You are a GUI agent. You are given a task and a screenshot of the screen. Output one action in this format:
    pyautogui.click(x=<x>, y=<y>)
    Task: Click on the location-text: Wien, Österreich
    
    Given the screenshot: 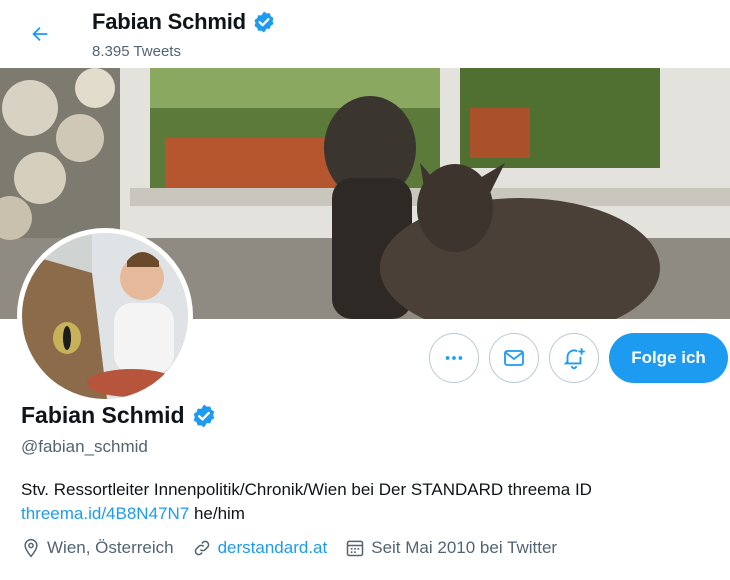 What is the action you would take?
    pyautogui.click(x=110, y=547)
    